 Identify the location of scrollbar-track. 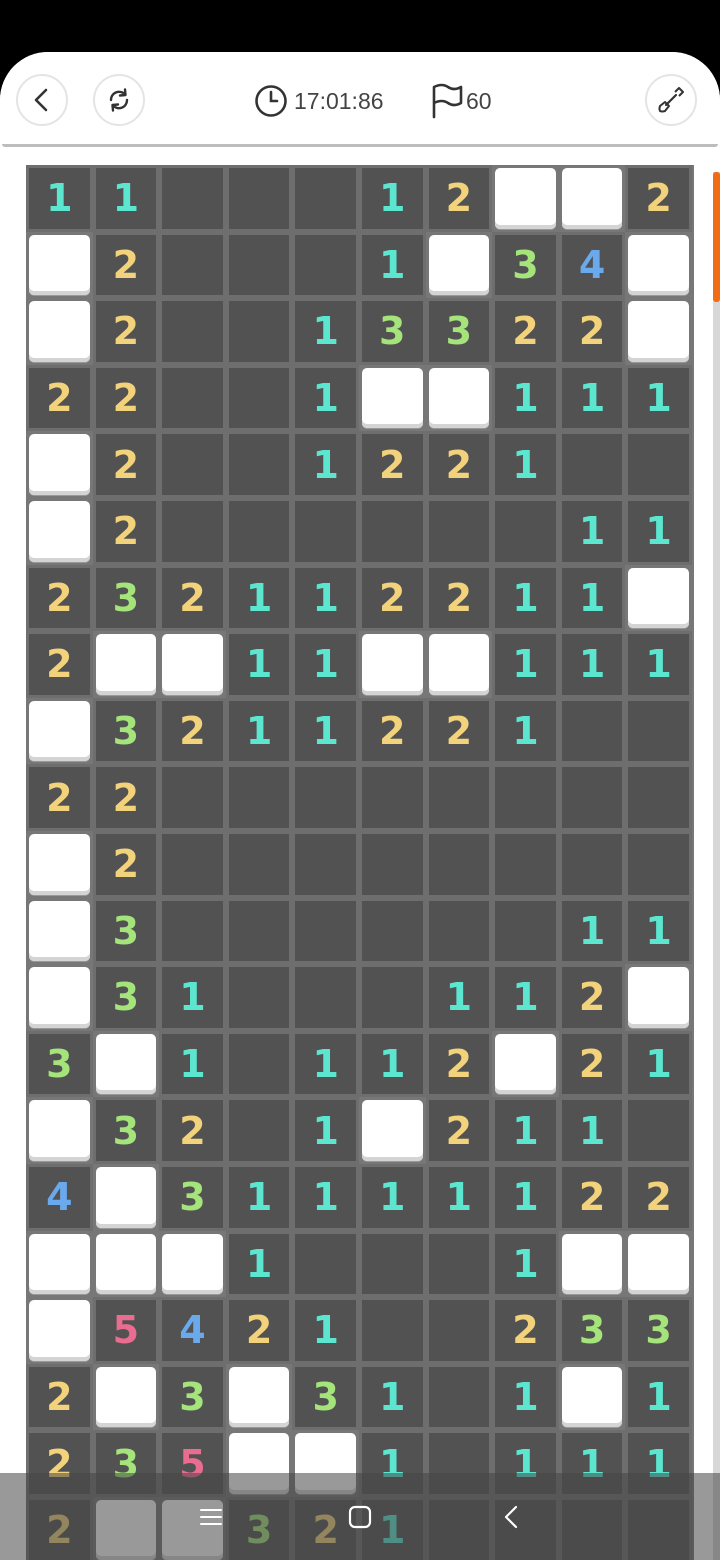
(716, 866).